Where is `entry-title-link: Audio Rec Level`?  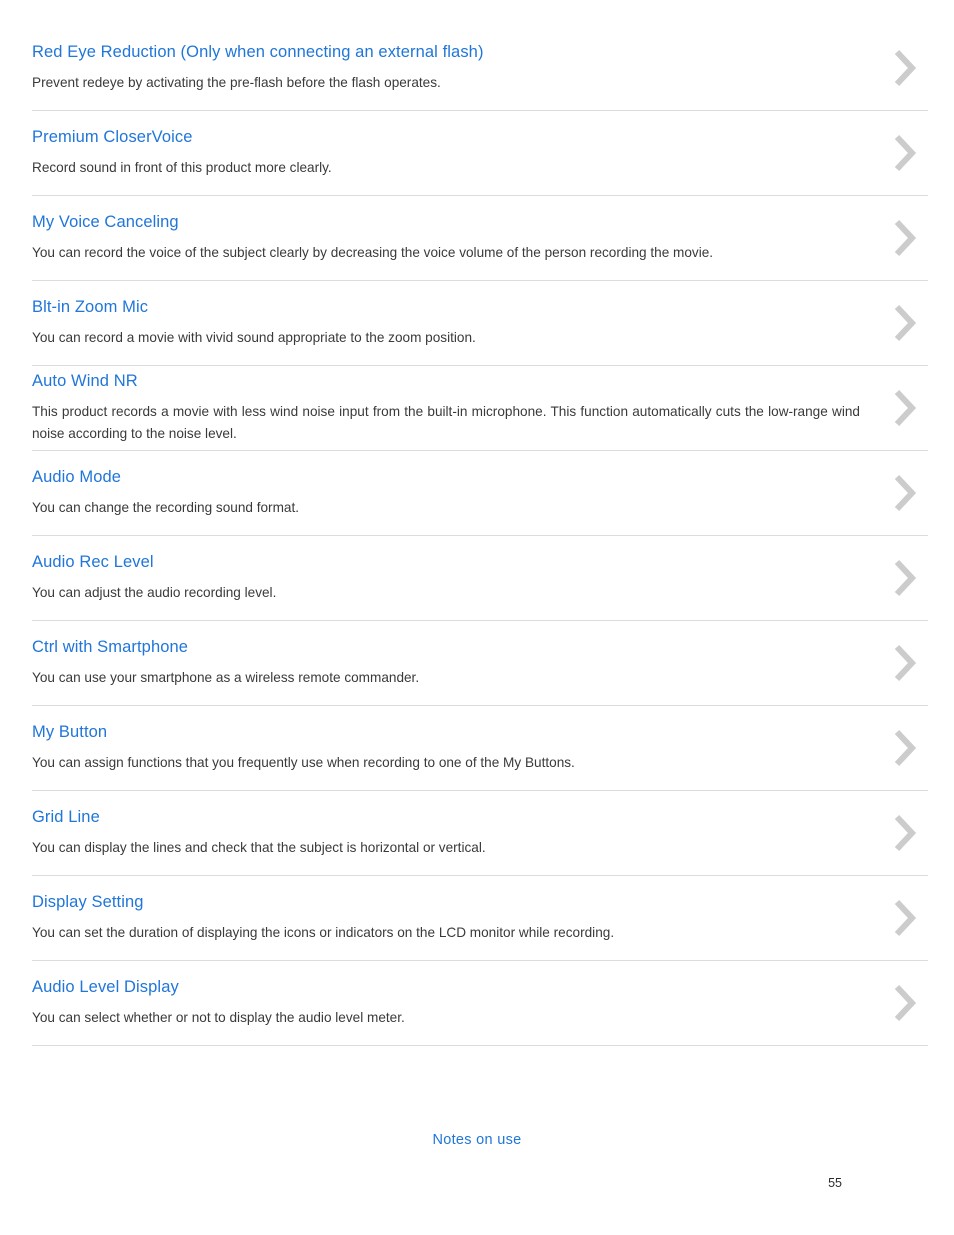 entry-title-link: Audio Rec Level is located at coordinates (93, 562).